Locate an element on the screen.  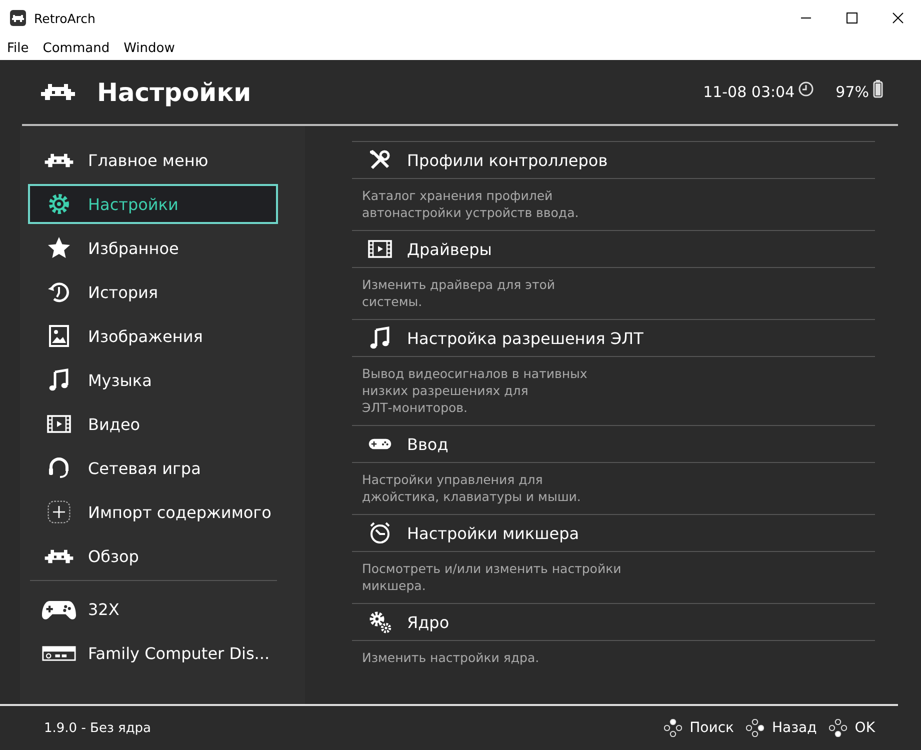
add-icon is located at coordinates (59, 512).